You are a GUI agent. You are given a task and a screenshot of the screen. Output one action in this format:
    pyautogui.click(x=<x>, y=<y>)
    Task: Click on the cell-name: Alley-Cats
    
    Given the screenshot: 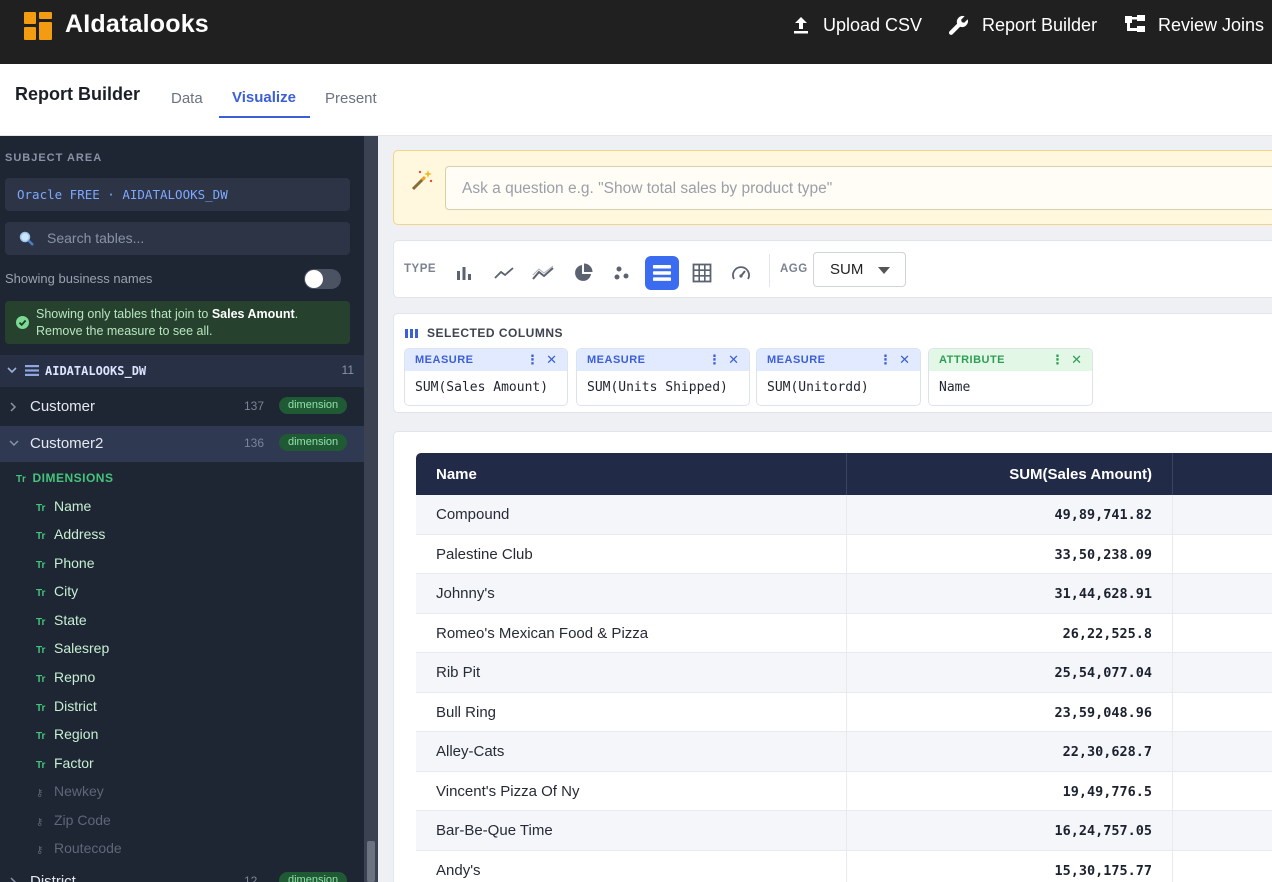 What is the action you would take?
    pyautogui.click(x=470, y=751)
    